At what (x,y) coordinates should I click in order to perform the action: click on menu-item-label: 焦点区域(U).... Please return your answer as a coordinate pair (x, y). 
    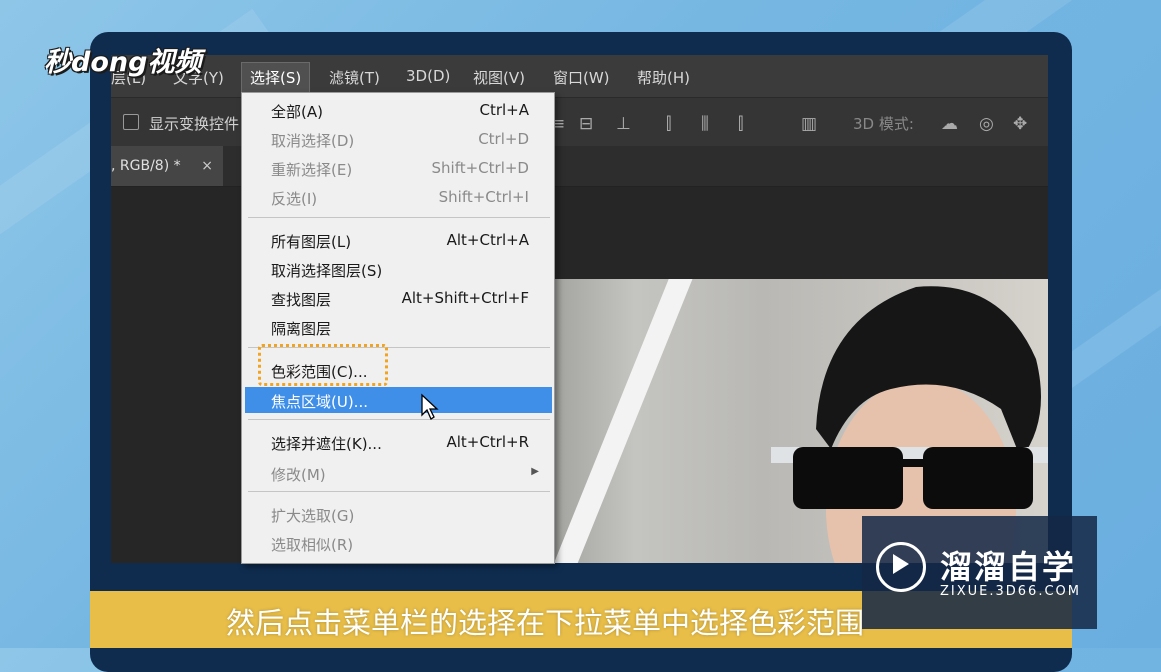
    Looking at the image, I should click on (319, 402).